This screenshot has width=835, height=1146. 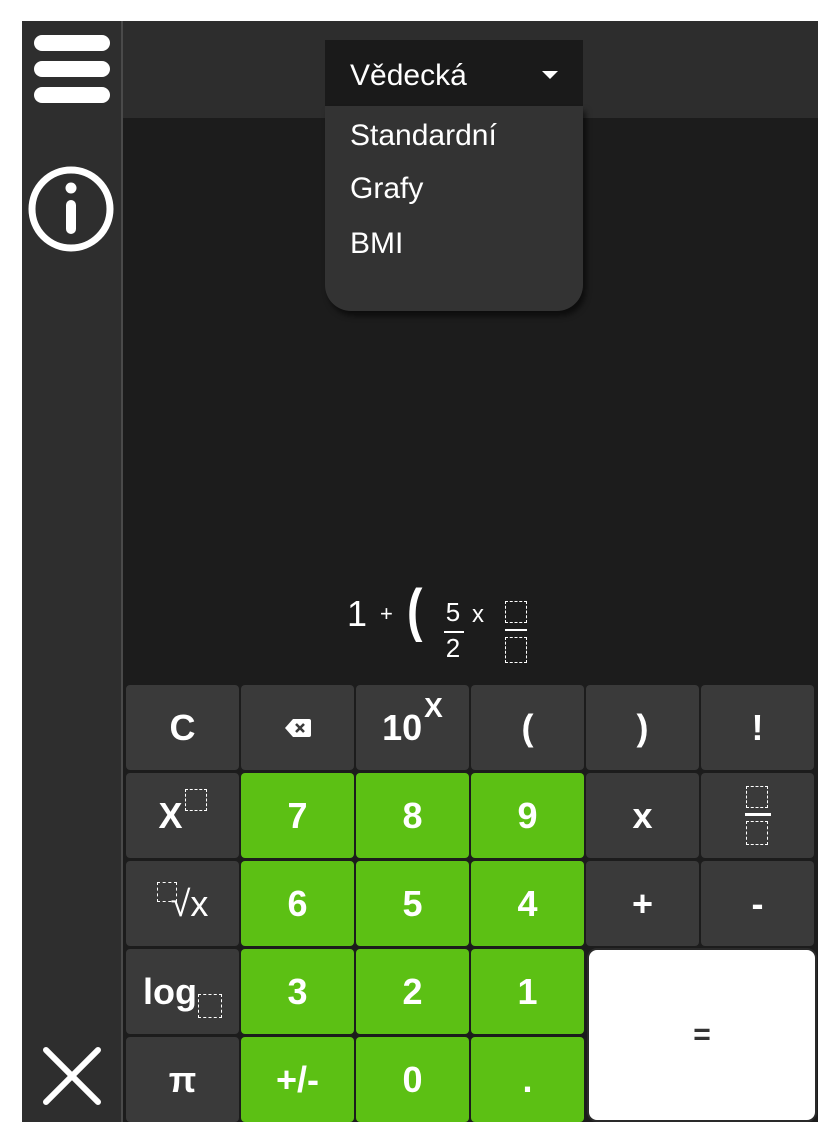 What do you see at coordinates (702, 1035) in the screenshot?
I see `equals-button: =` at bounding box center [702, 1035].